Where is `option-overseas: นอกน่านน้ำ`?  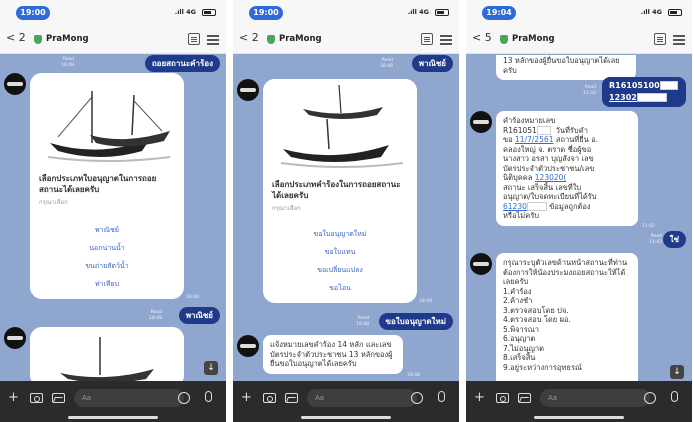
option-overseas: นอกน่านน้ำ is located at coordinates (107, 248).